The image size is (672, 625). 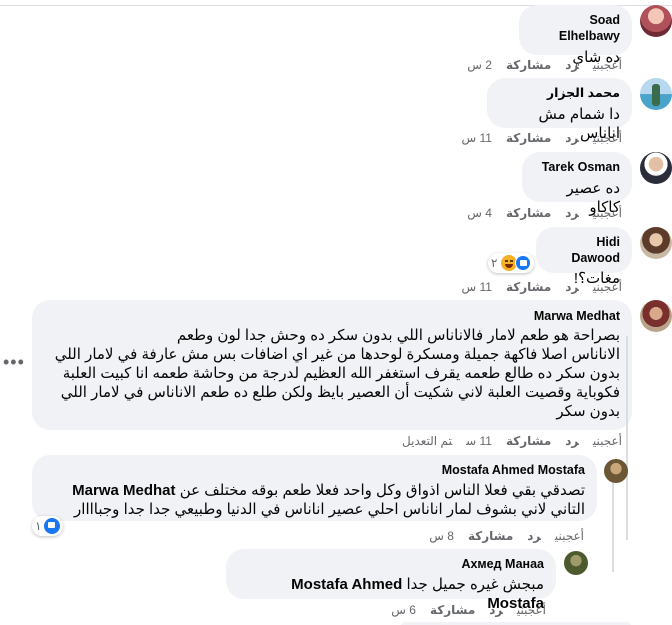 I want to click on comment-text-line: بدون سكر, so click(x=588, y=411).